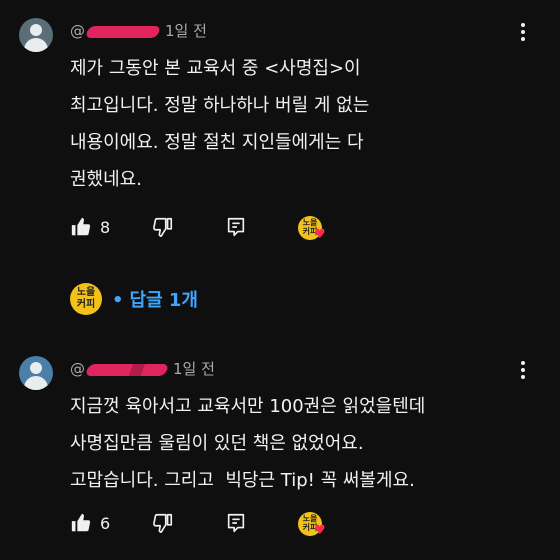  What do you see at coordinates (105, 523) in the screenshot?
I see `like-count: 6` at bounding box center [105, 523].